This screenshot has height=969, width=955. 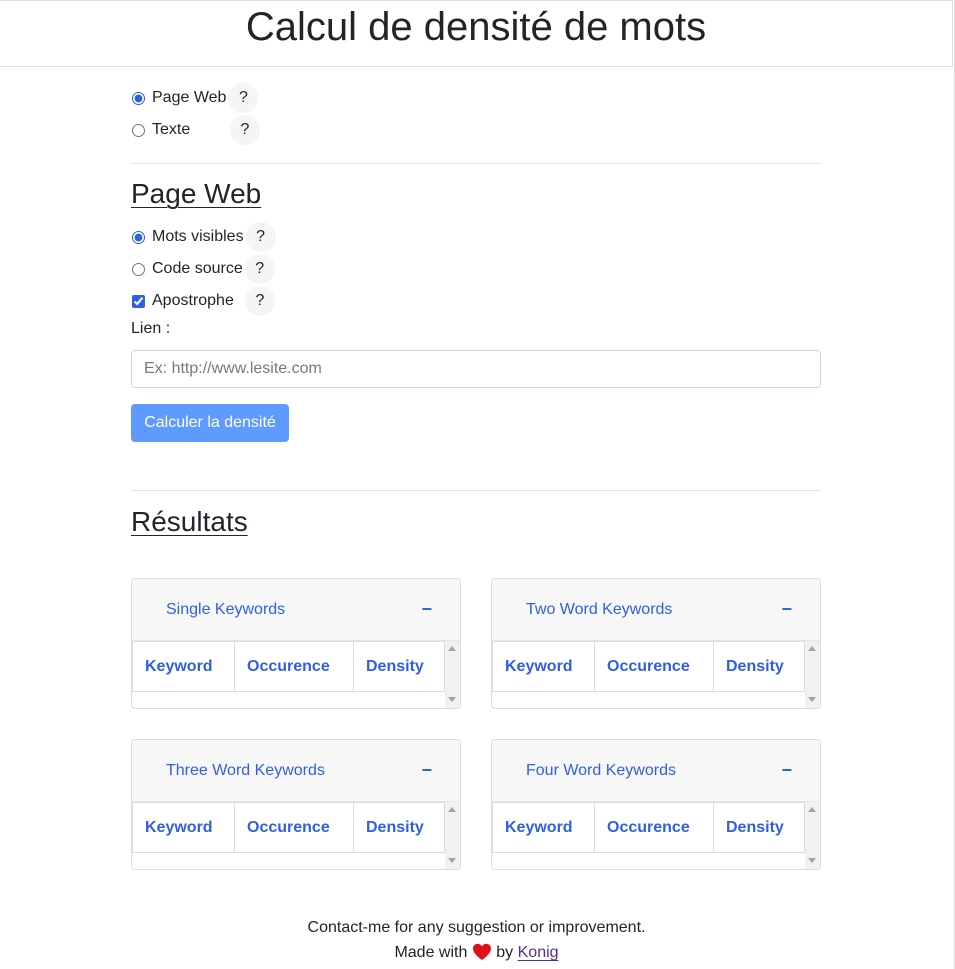 I want to click on mode-label-text: Texte, so click(x=171, y=129).